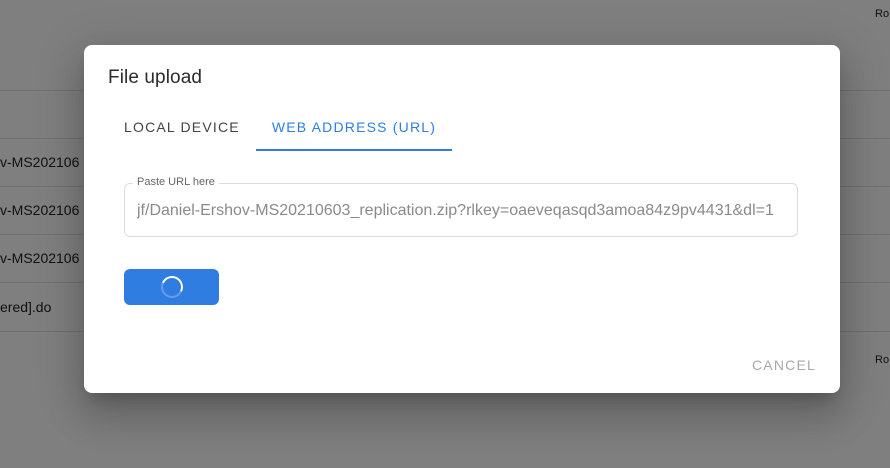 This screenshot has height=468, width=890. What do you see at coordinates (354, 130) in the screenshot?
I see `tab-web-address: WEB ADDRESS (URL)` at bounding box center [354, 130].